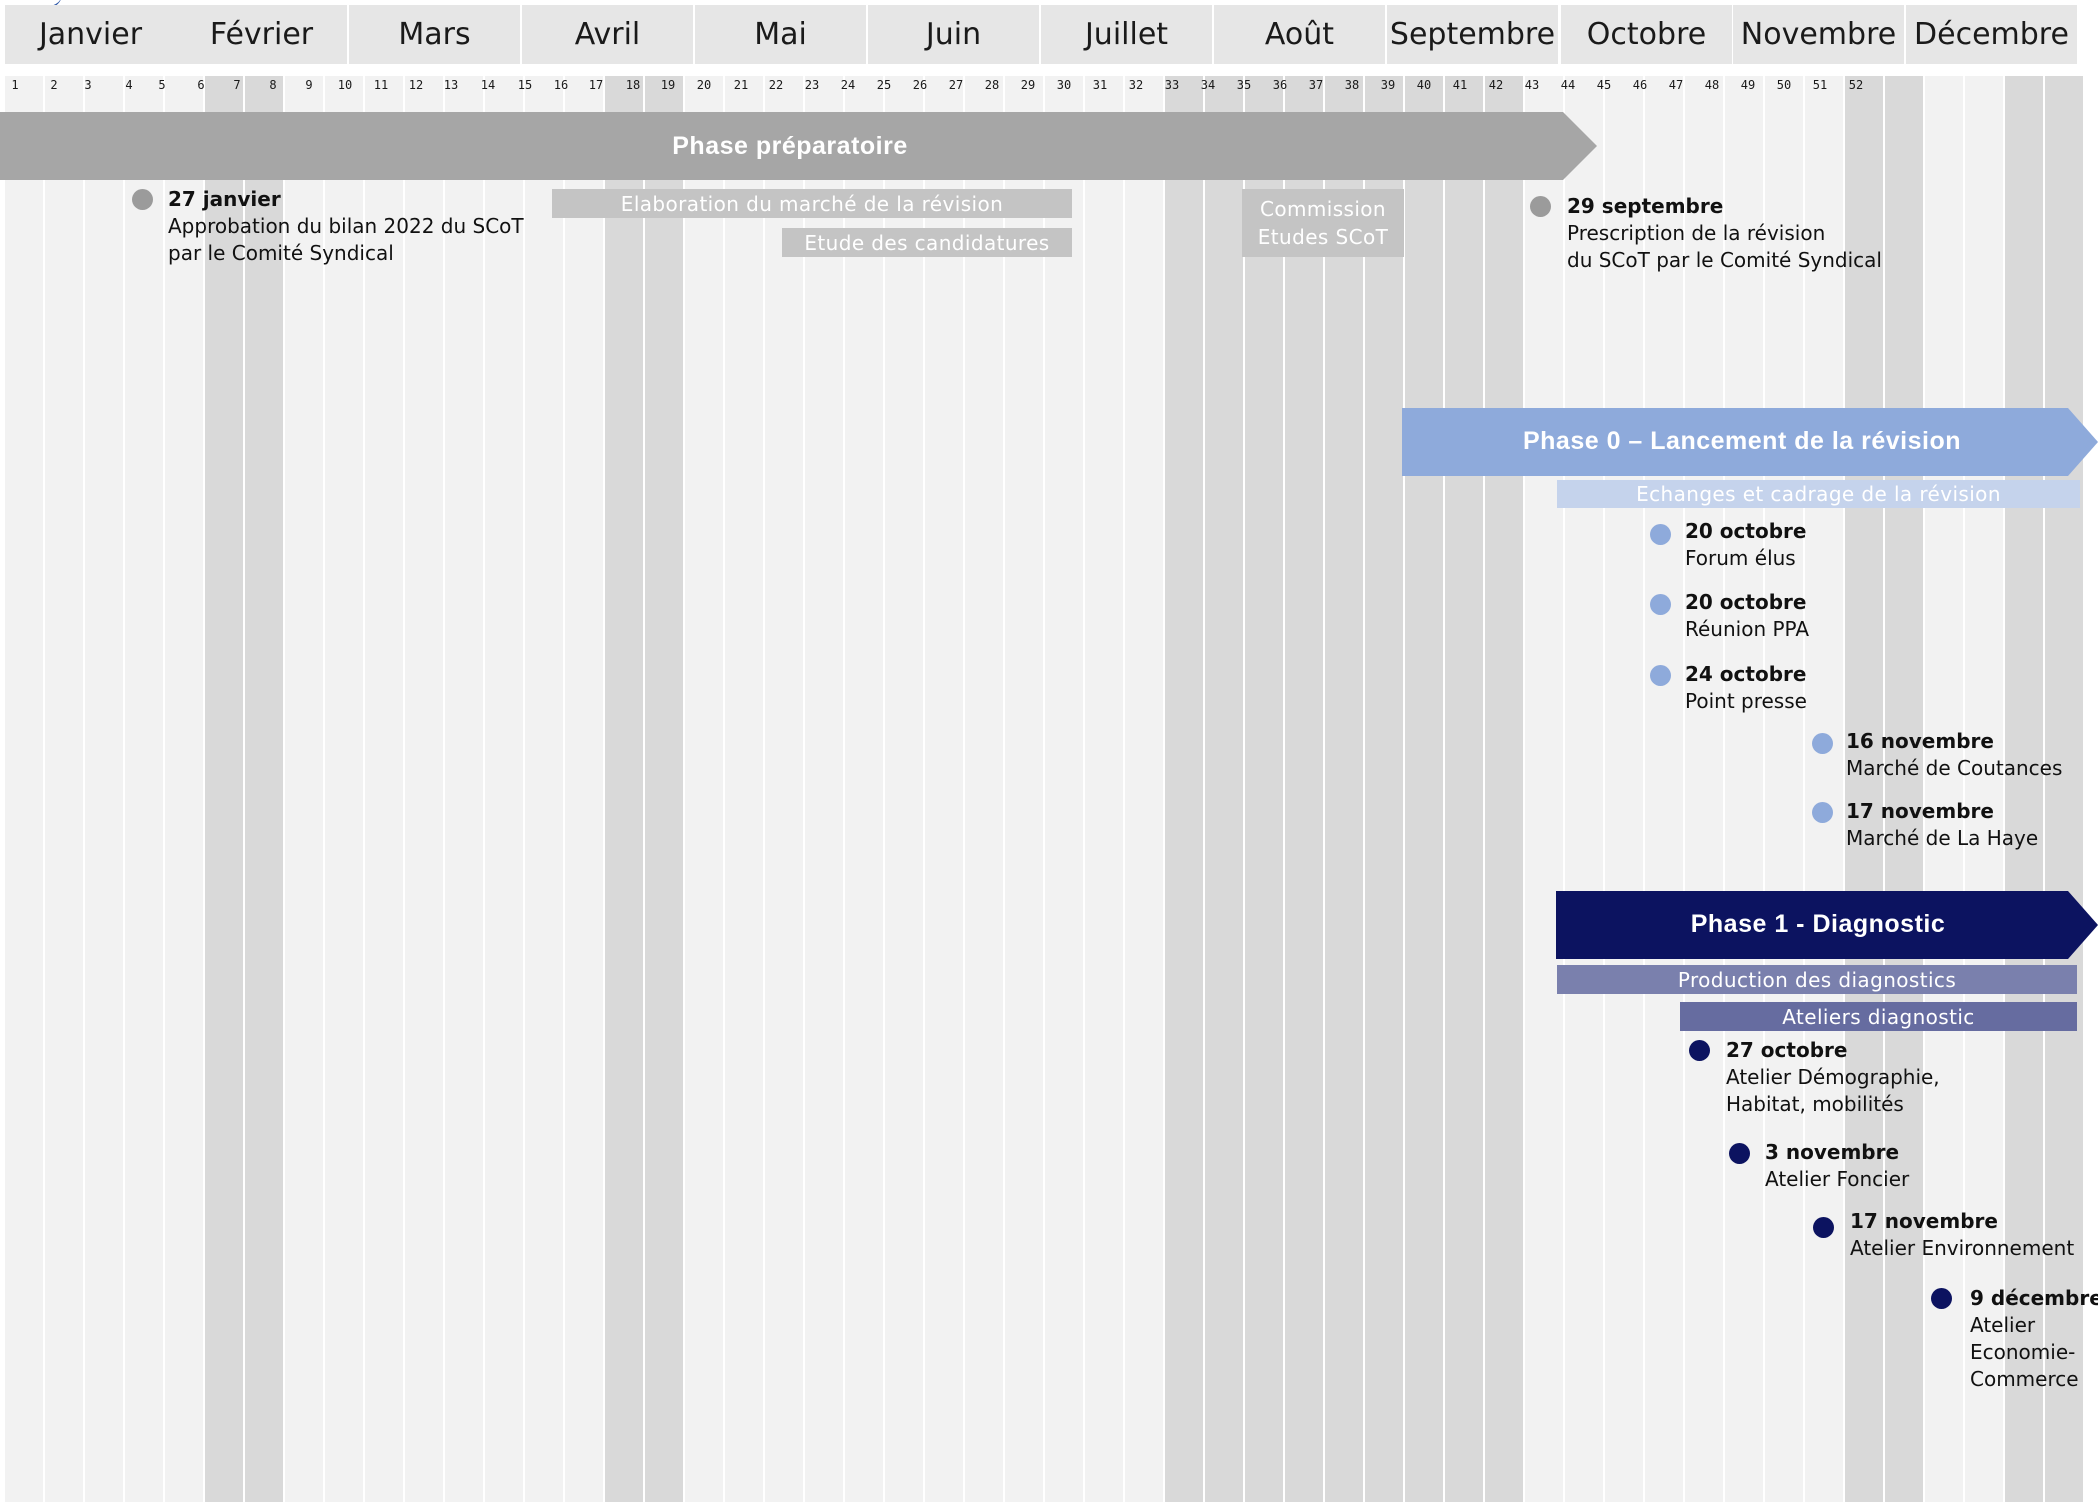 This screenshot has height=1502, width=2098. What do you see at coordinates (1100, 85) in the screenshot?
I see `week-number: 31` at bounding box center [1100, 85].